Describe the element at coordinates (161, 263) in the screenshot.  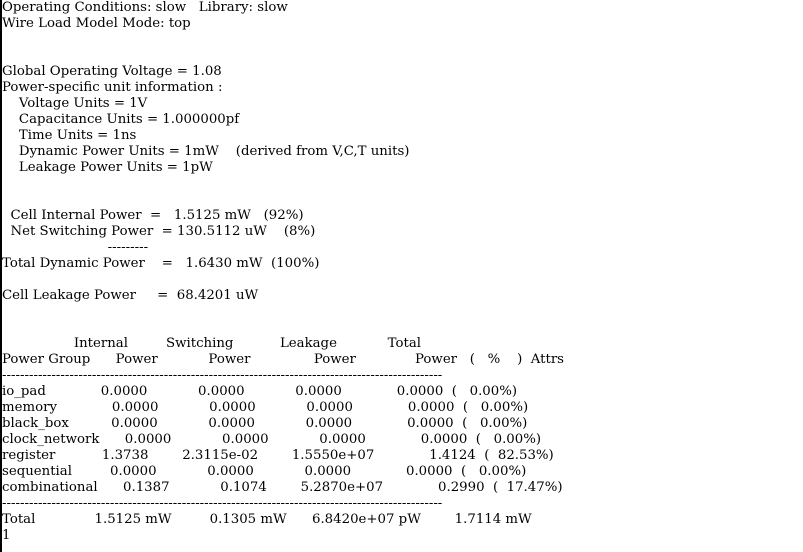
I see `total-dynamic-power-line: Total Dynamic Power = 1.6430 mW (100%)` at that location.